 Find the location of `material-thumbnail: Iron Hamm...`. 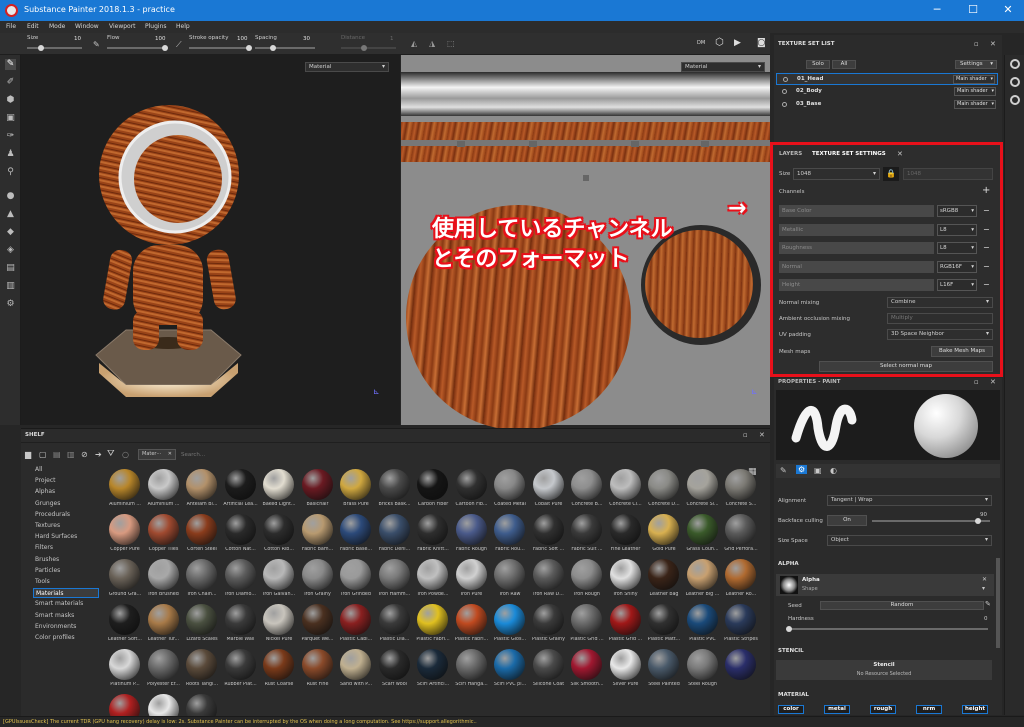

material-thumbnail: Iron Hamm... is located at coordinates (395, 580).